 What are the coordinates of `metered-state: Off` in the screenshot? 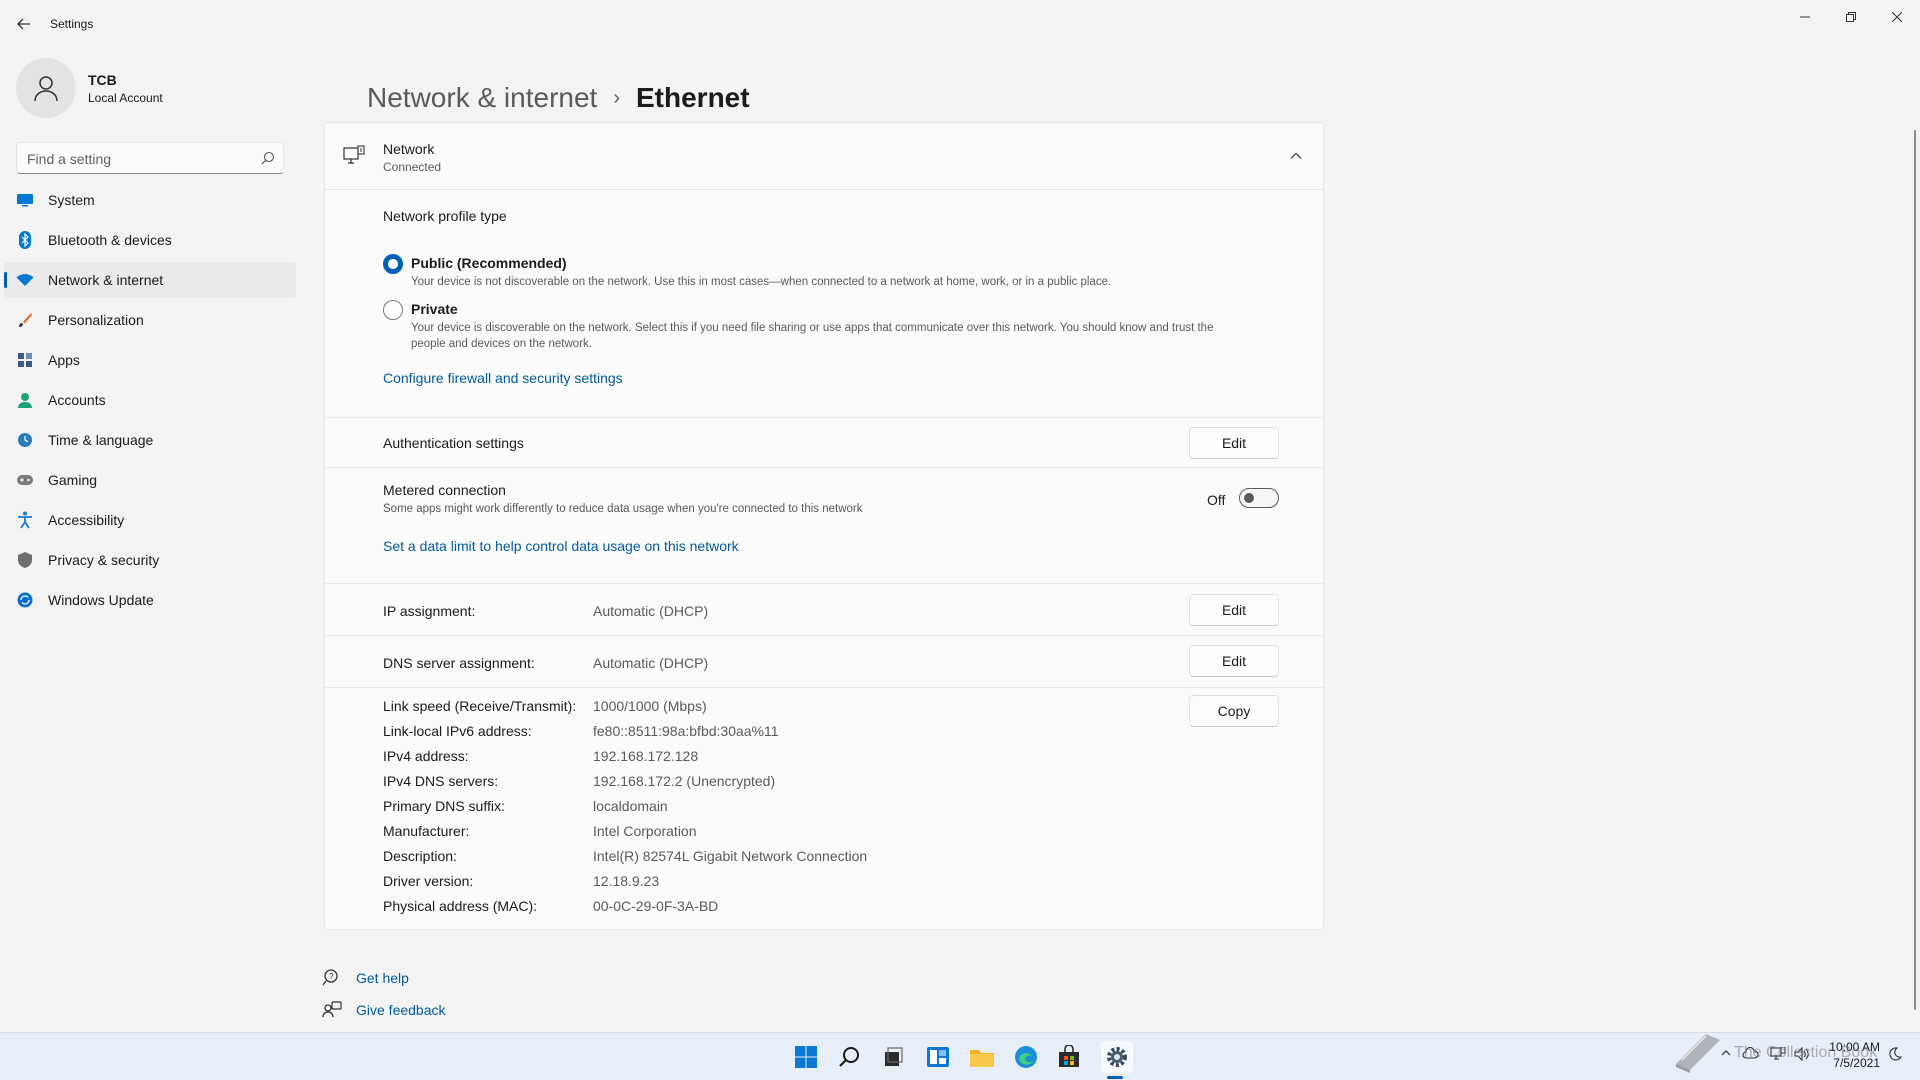 It's located at (1216, 500).